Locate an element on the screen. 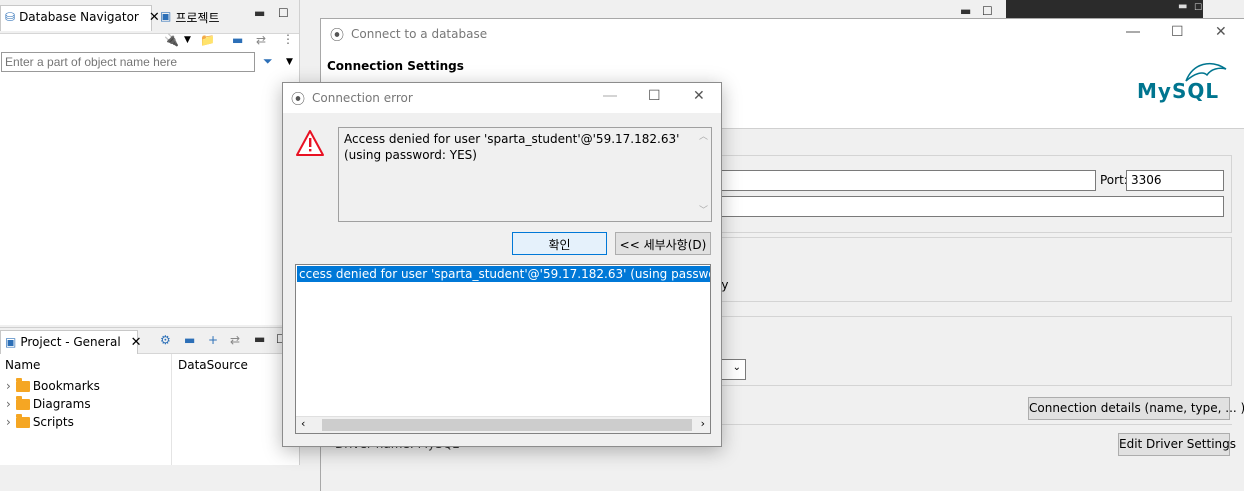  tree-item-bookmarks: › Bookmarks is located at coordinates (53, 385).